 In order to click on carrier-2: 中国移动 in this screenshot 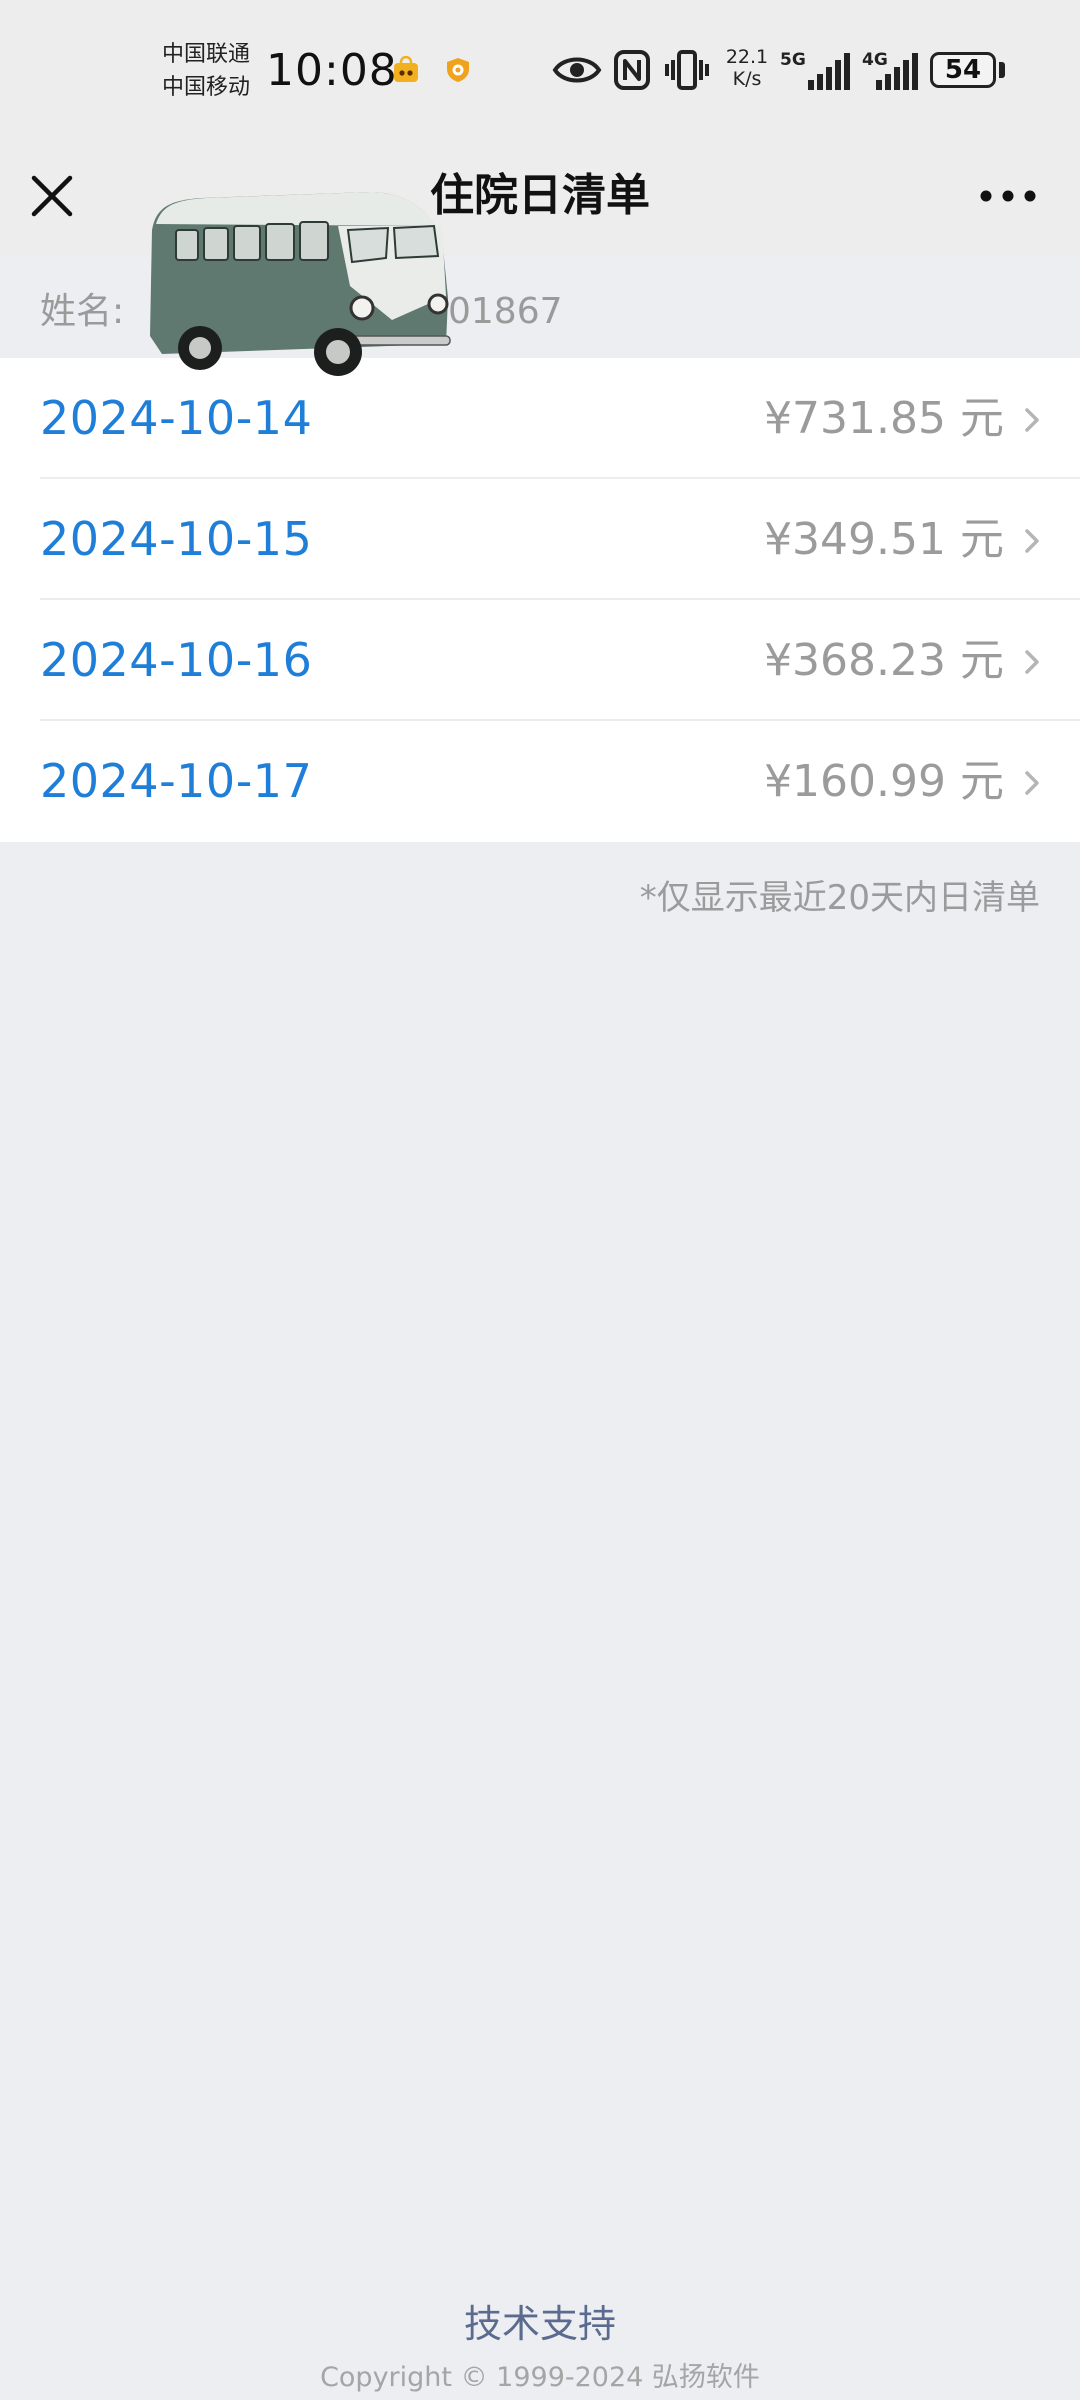, I will do `click(206, 87)`.